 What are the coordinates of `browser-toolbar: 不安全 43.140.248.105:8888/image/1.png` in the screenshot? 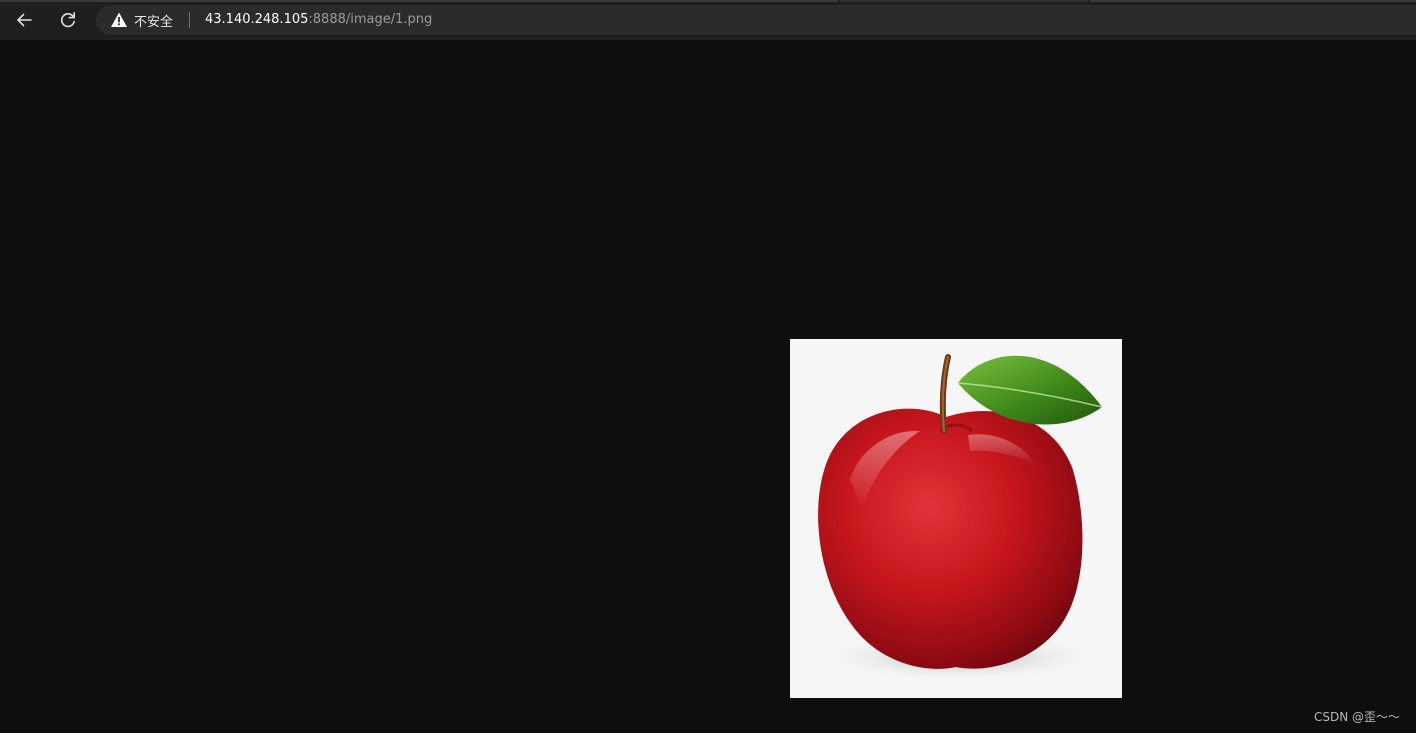 It's located at (708, 20).